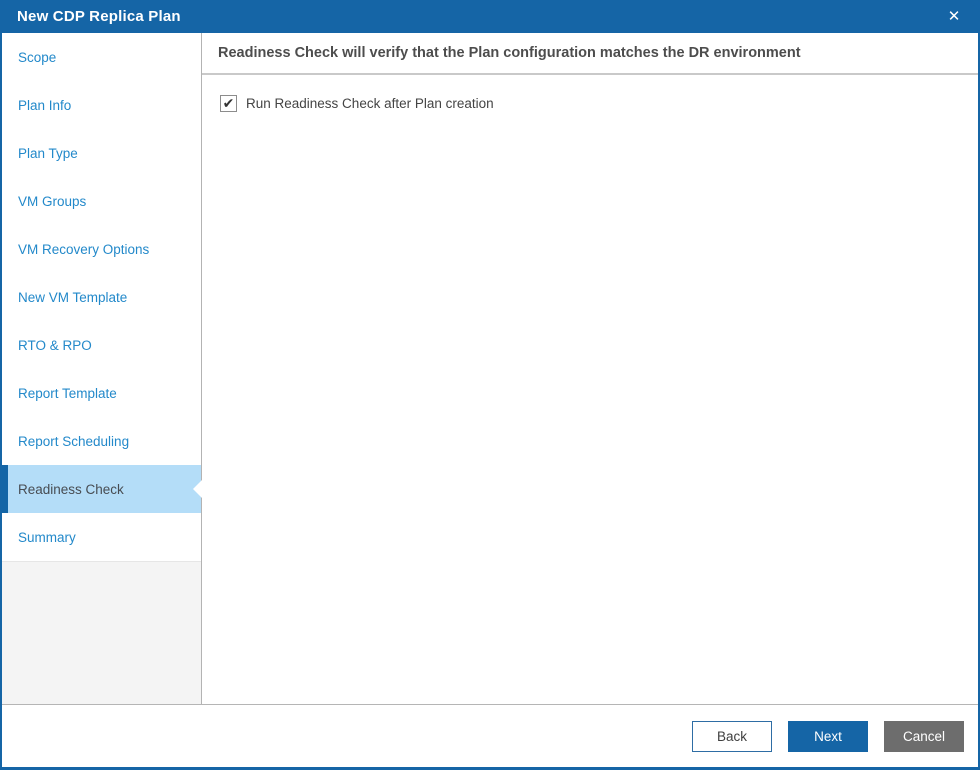 Image resolution: width=980 pixels, height=770 pixels. Describe the element at coordinates (67, 393) in the screenshot. I see `sidebar-item-label: Report Template` at that location.